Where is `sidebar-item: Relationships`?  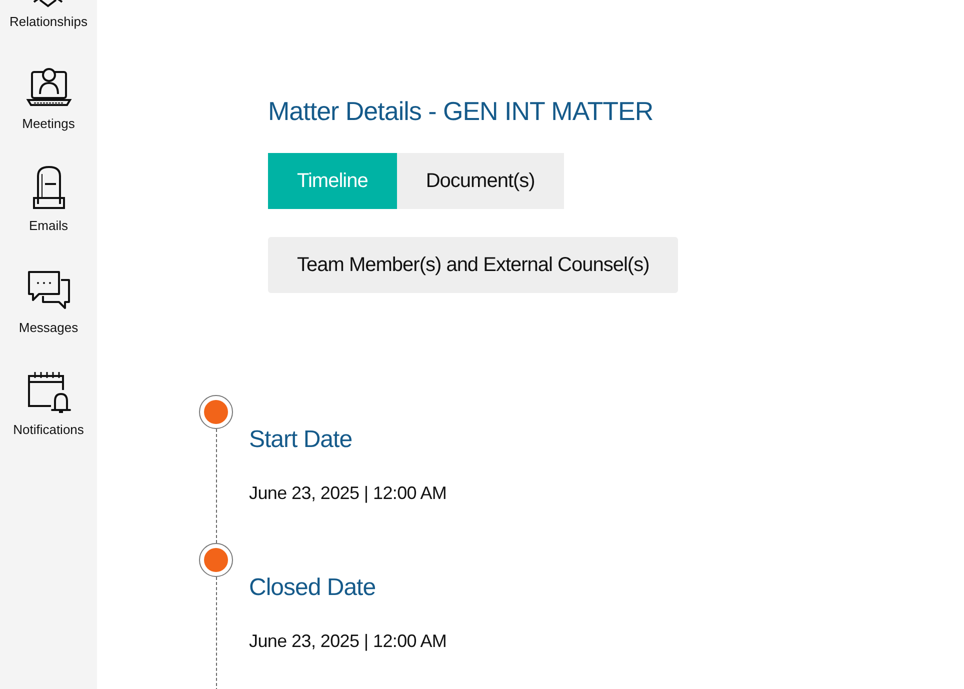
sidebar-item: Relationships is located at coordinates (48, 26).